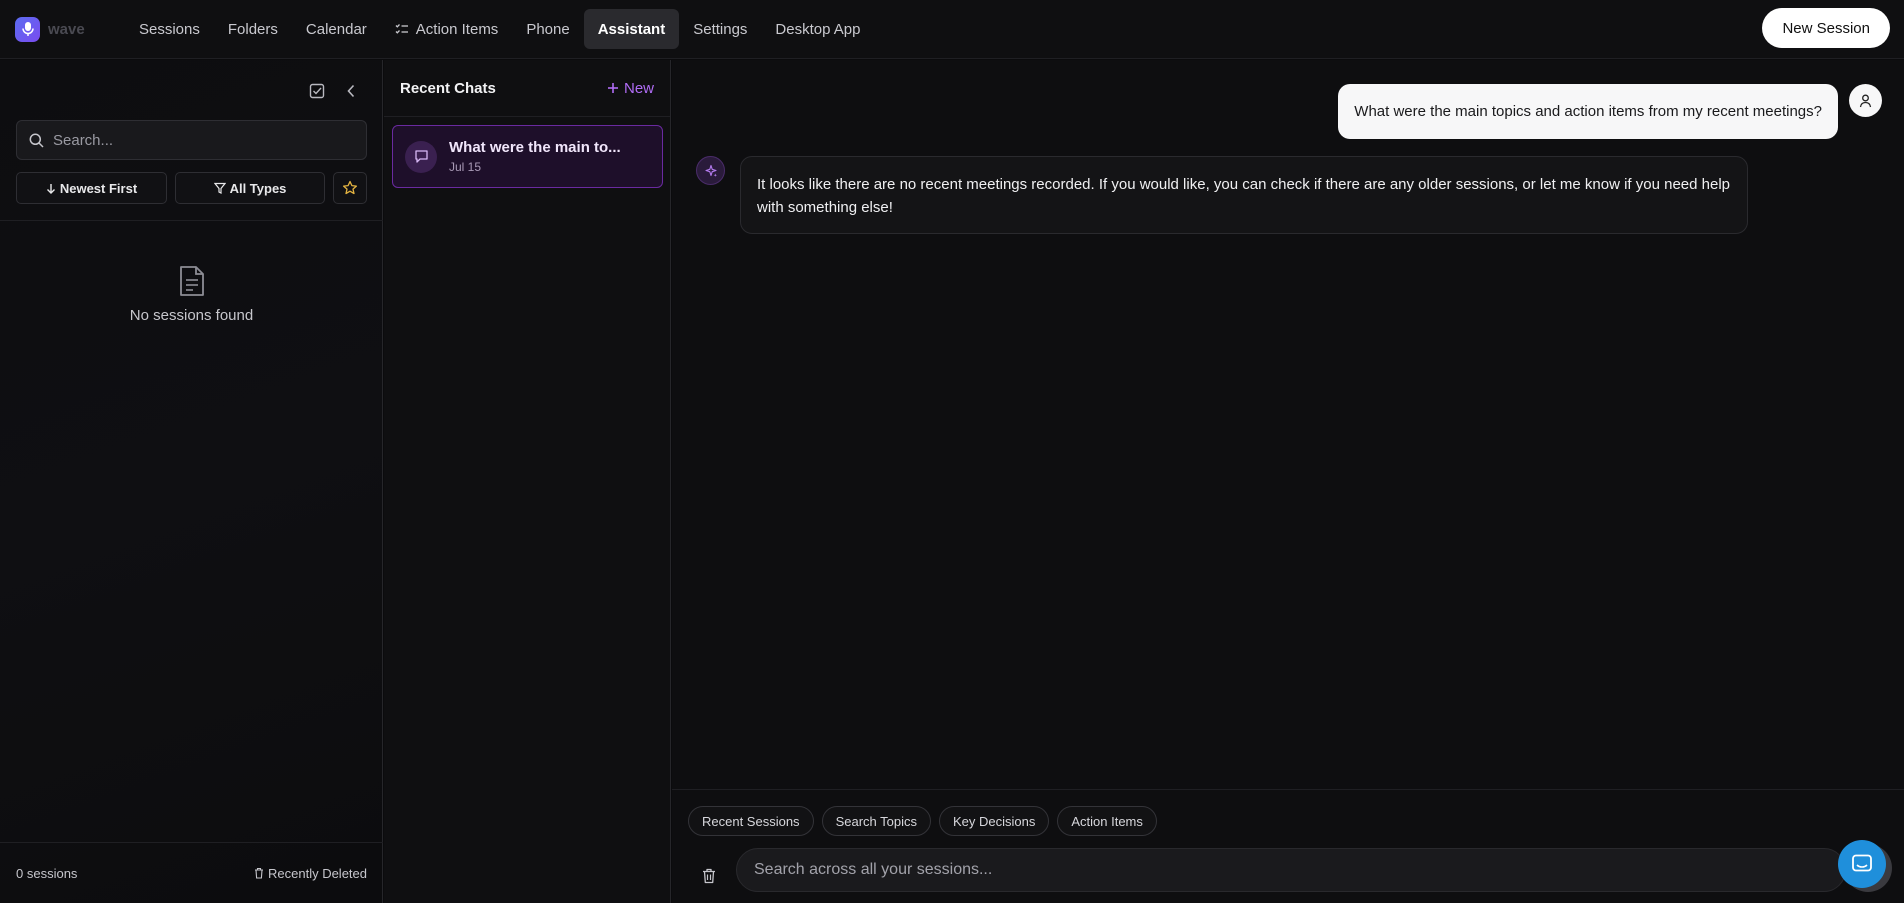 Image resolution: width=1904 pixels, height=903 pixels. Describe the element at coordinates (351, 91) in the screenshot. I see `collapse-chevron-left-icon` at that location.